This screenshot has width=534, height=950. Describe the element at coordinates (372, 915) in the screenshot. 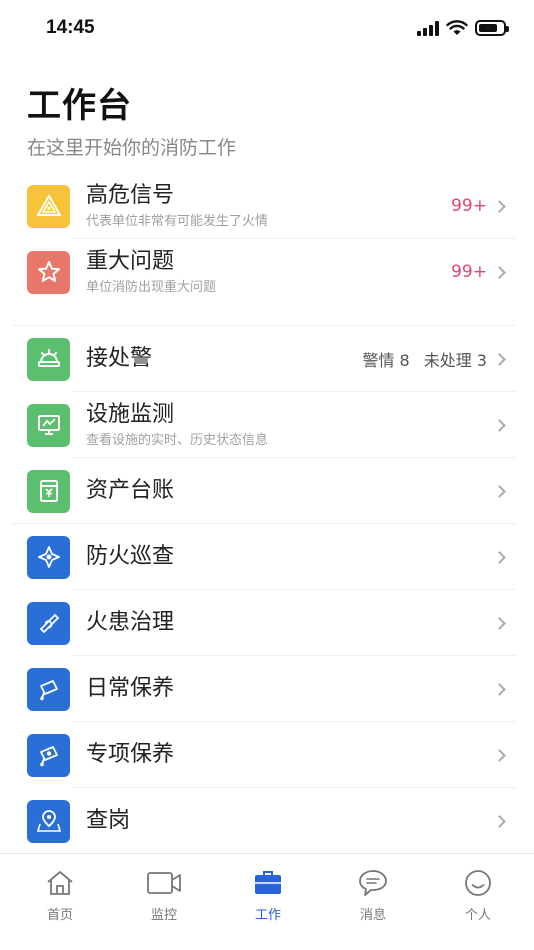

I see `tab-label: 消息` at that location.